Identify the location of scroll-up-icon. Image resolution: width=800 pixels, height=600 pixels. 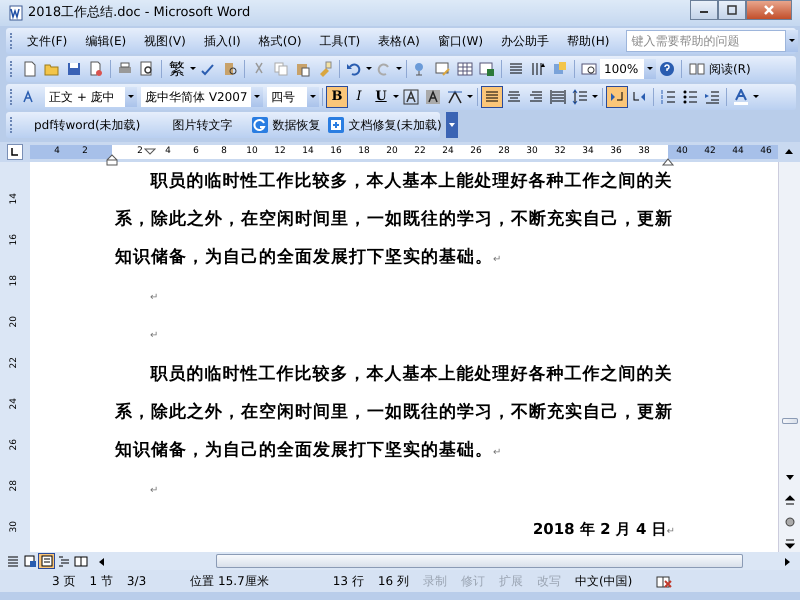
(789, 152).